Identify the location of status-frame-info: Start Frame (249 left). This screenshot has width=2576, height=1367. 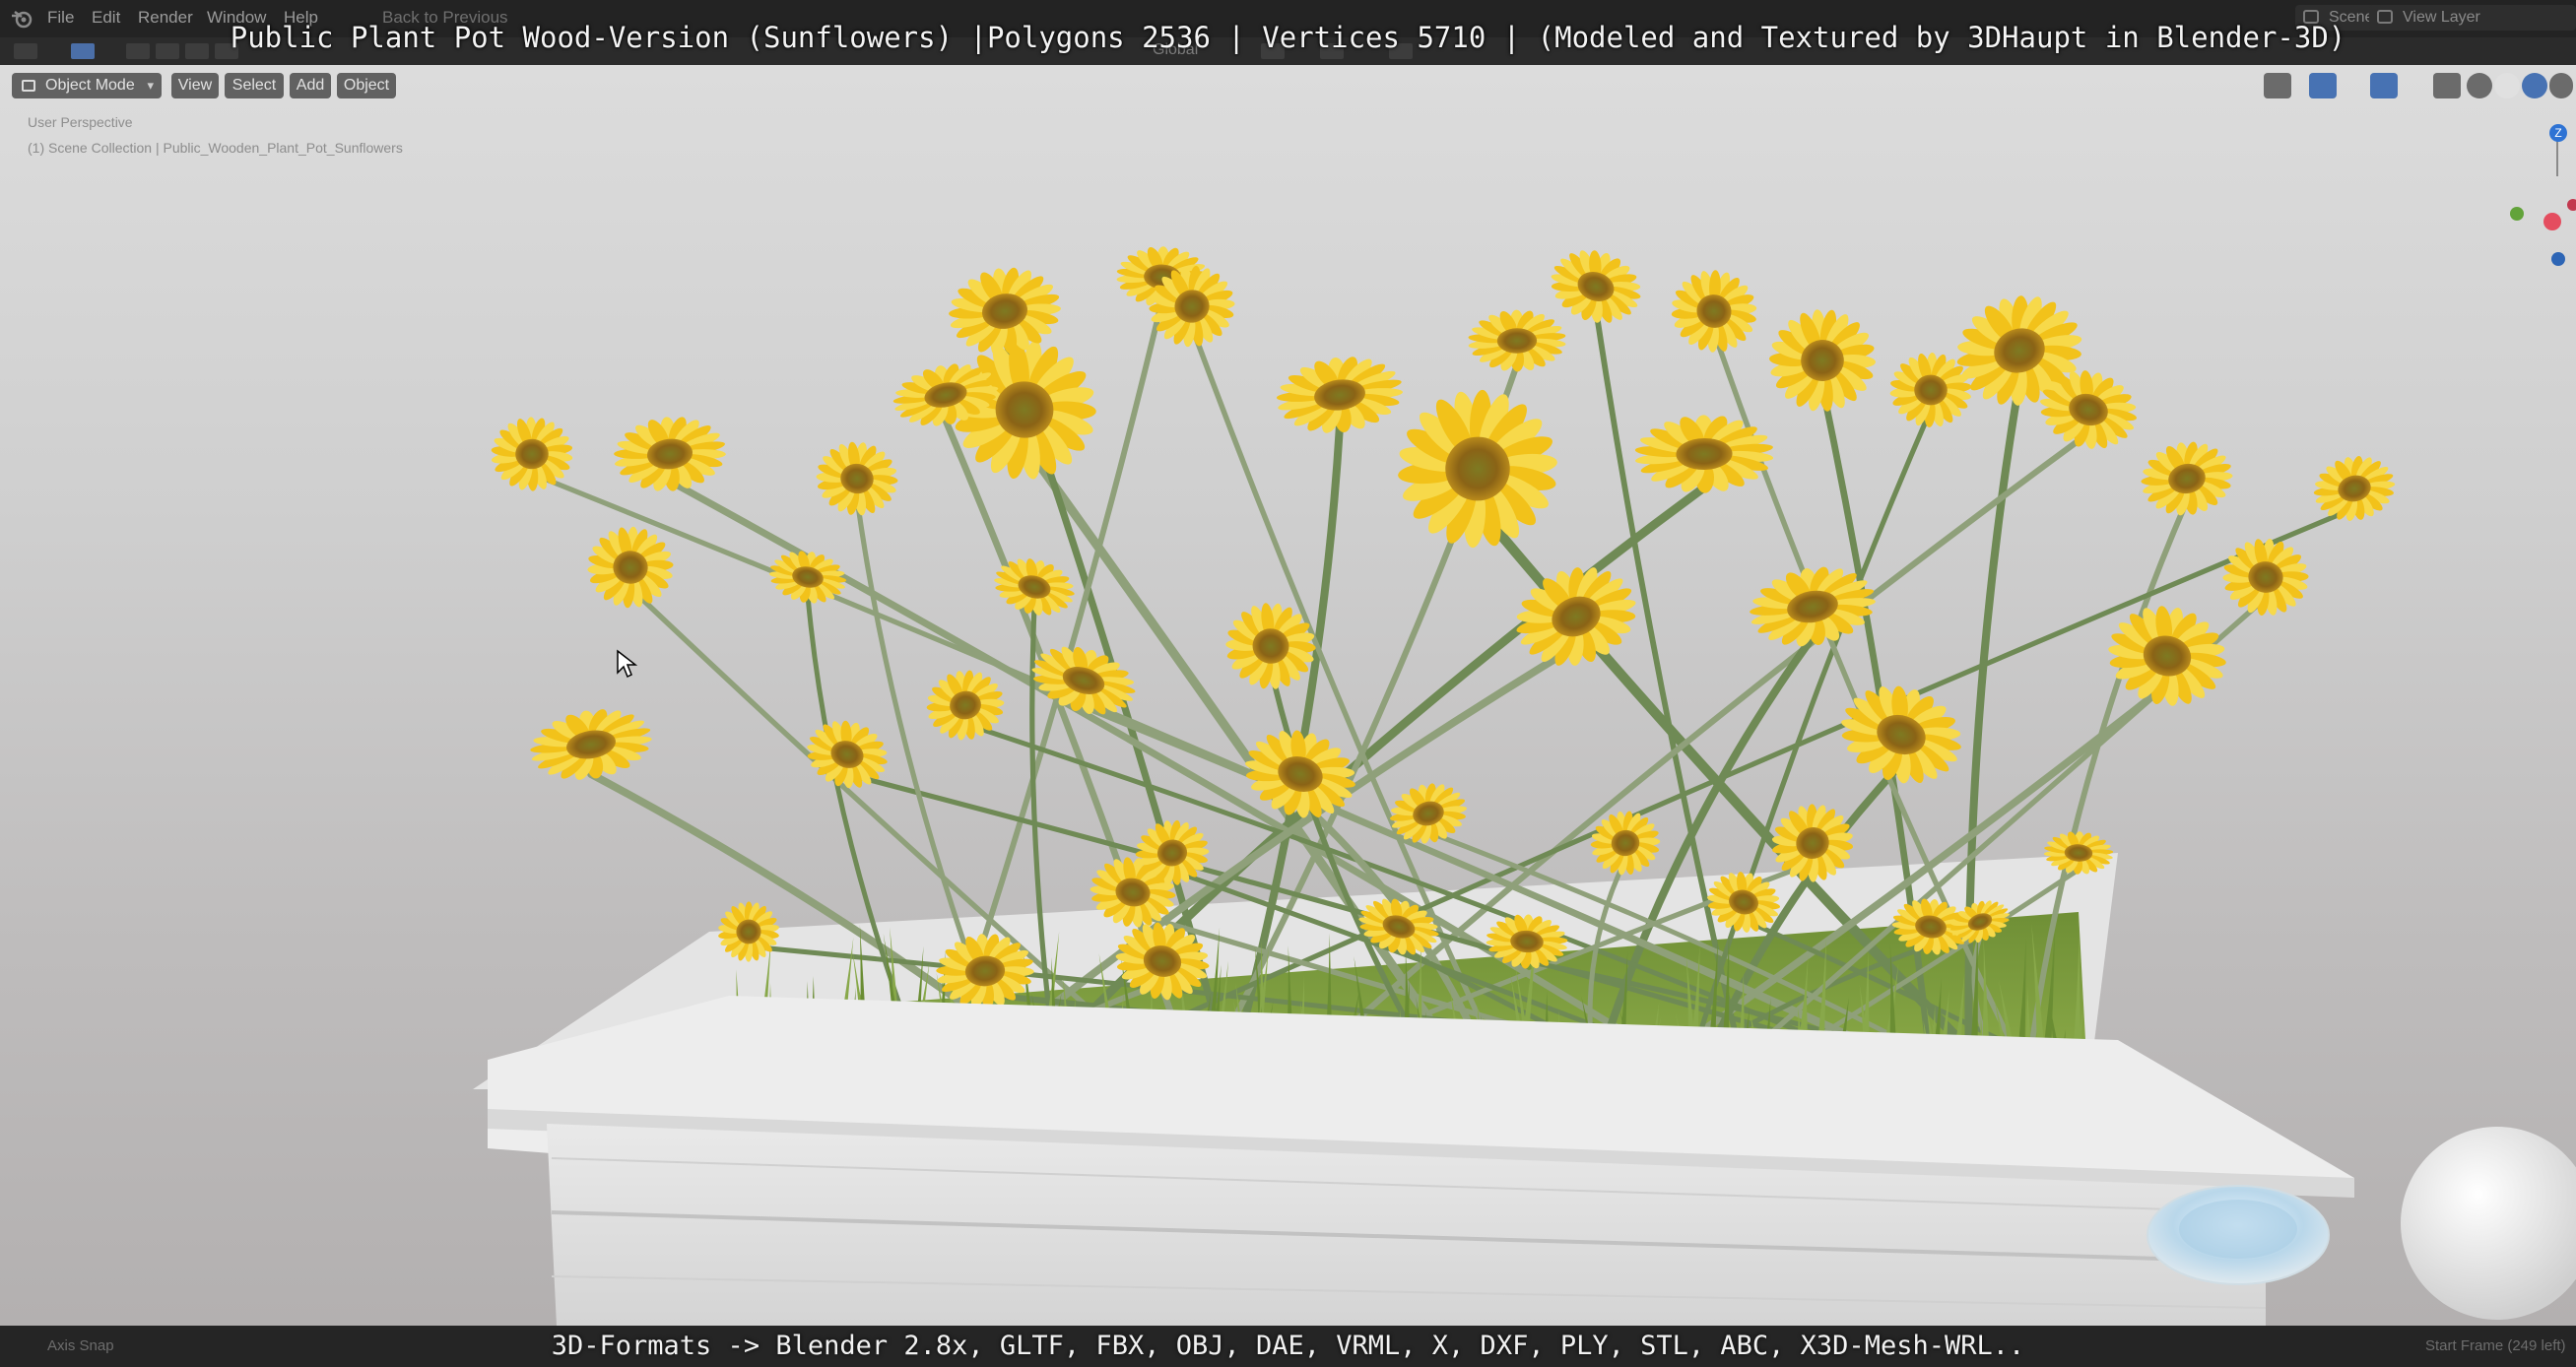
(2495, 1346).